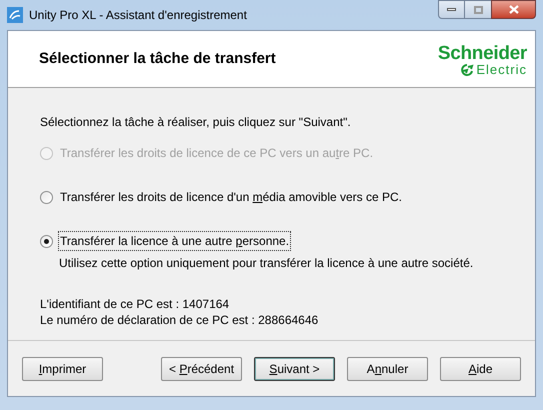 The width and height of the screenshot is (543, 410). Describe the element at coordinates (157, 58) in the screenshot. I see `page-title: Sélectionner la tâche de transfert` at that location.